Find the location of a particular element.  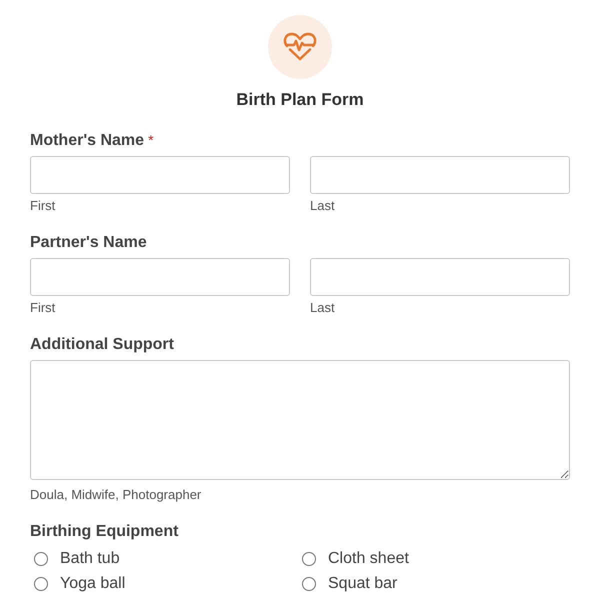

field-label: Mother's Name is located at coordinates (87, 141).